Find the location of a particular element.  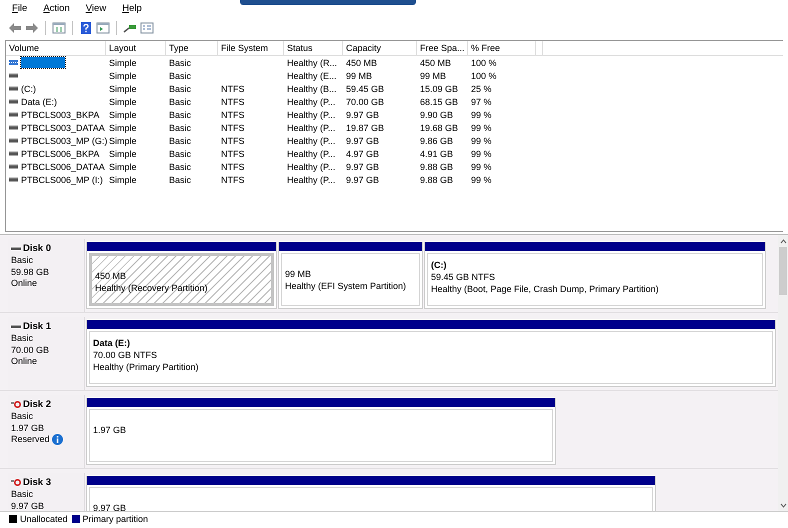

volume-row: PTBCLS003_MP (G:) Simple Basic NTFS Healthy (P... 9.97 GB 9.86 GB 99 % is located at coordinates (394, 140).